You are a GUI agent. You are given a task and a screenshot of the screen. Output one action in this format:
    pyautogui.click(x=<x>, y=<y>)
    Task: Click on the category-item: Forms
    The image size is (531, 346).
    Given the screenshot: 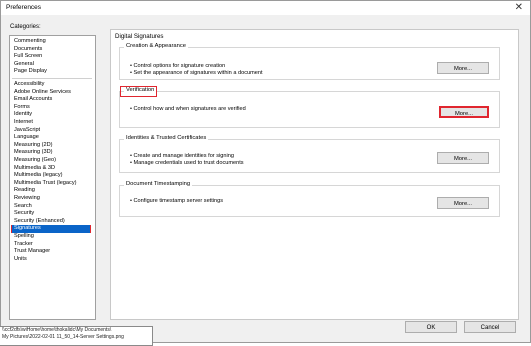 What is the action you would take?
    pyautogui.click(x=21, y=108)
    